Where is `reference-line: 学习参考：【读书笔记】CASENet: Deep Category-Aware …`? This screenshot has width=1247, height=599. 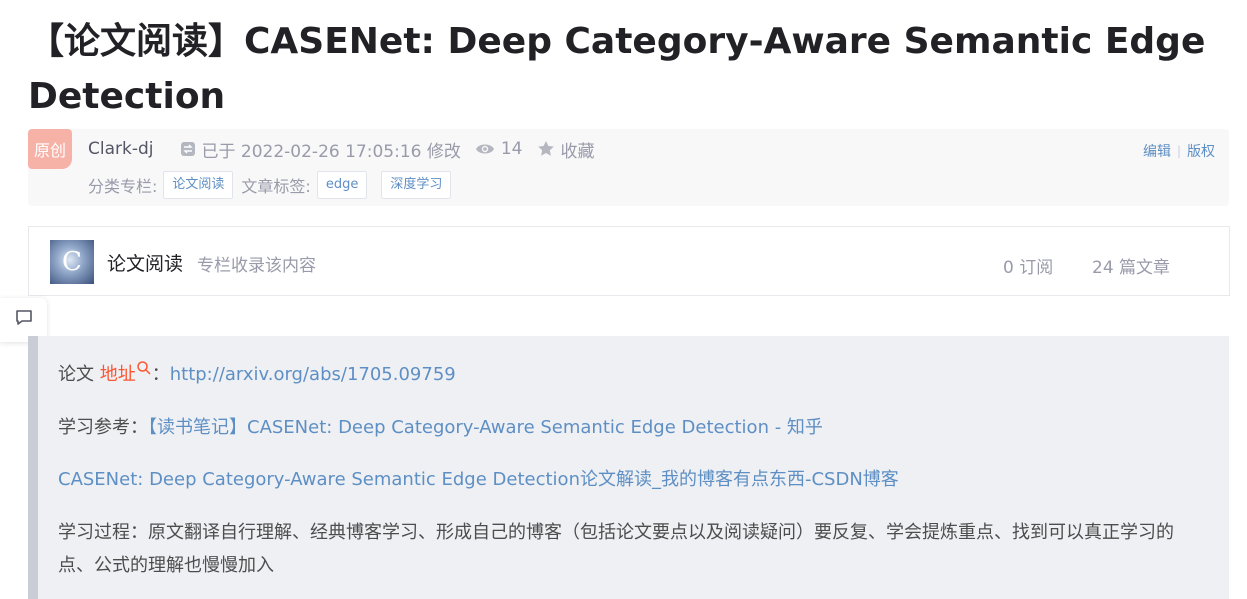
reference-line: 学习参考：【读书笔记】CASENet: Deep Category-Aware … is located at coordinates (440, 426).